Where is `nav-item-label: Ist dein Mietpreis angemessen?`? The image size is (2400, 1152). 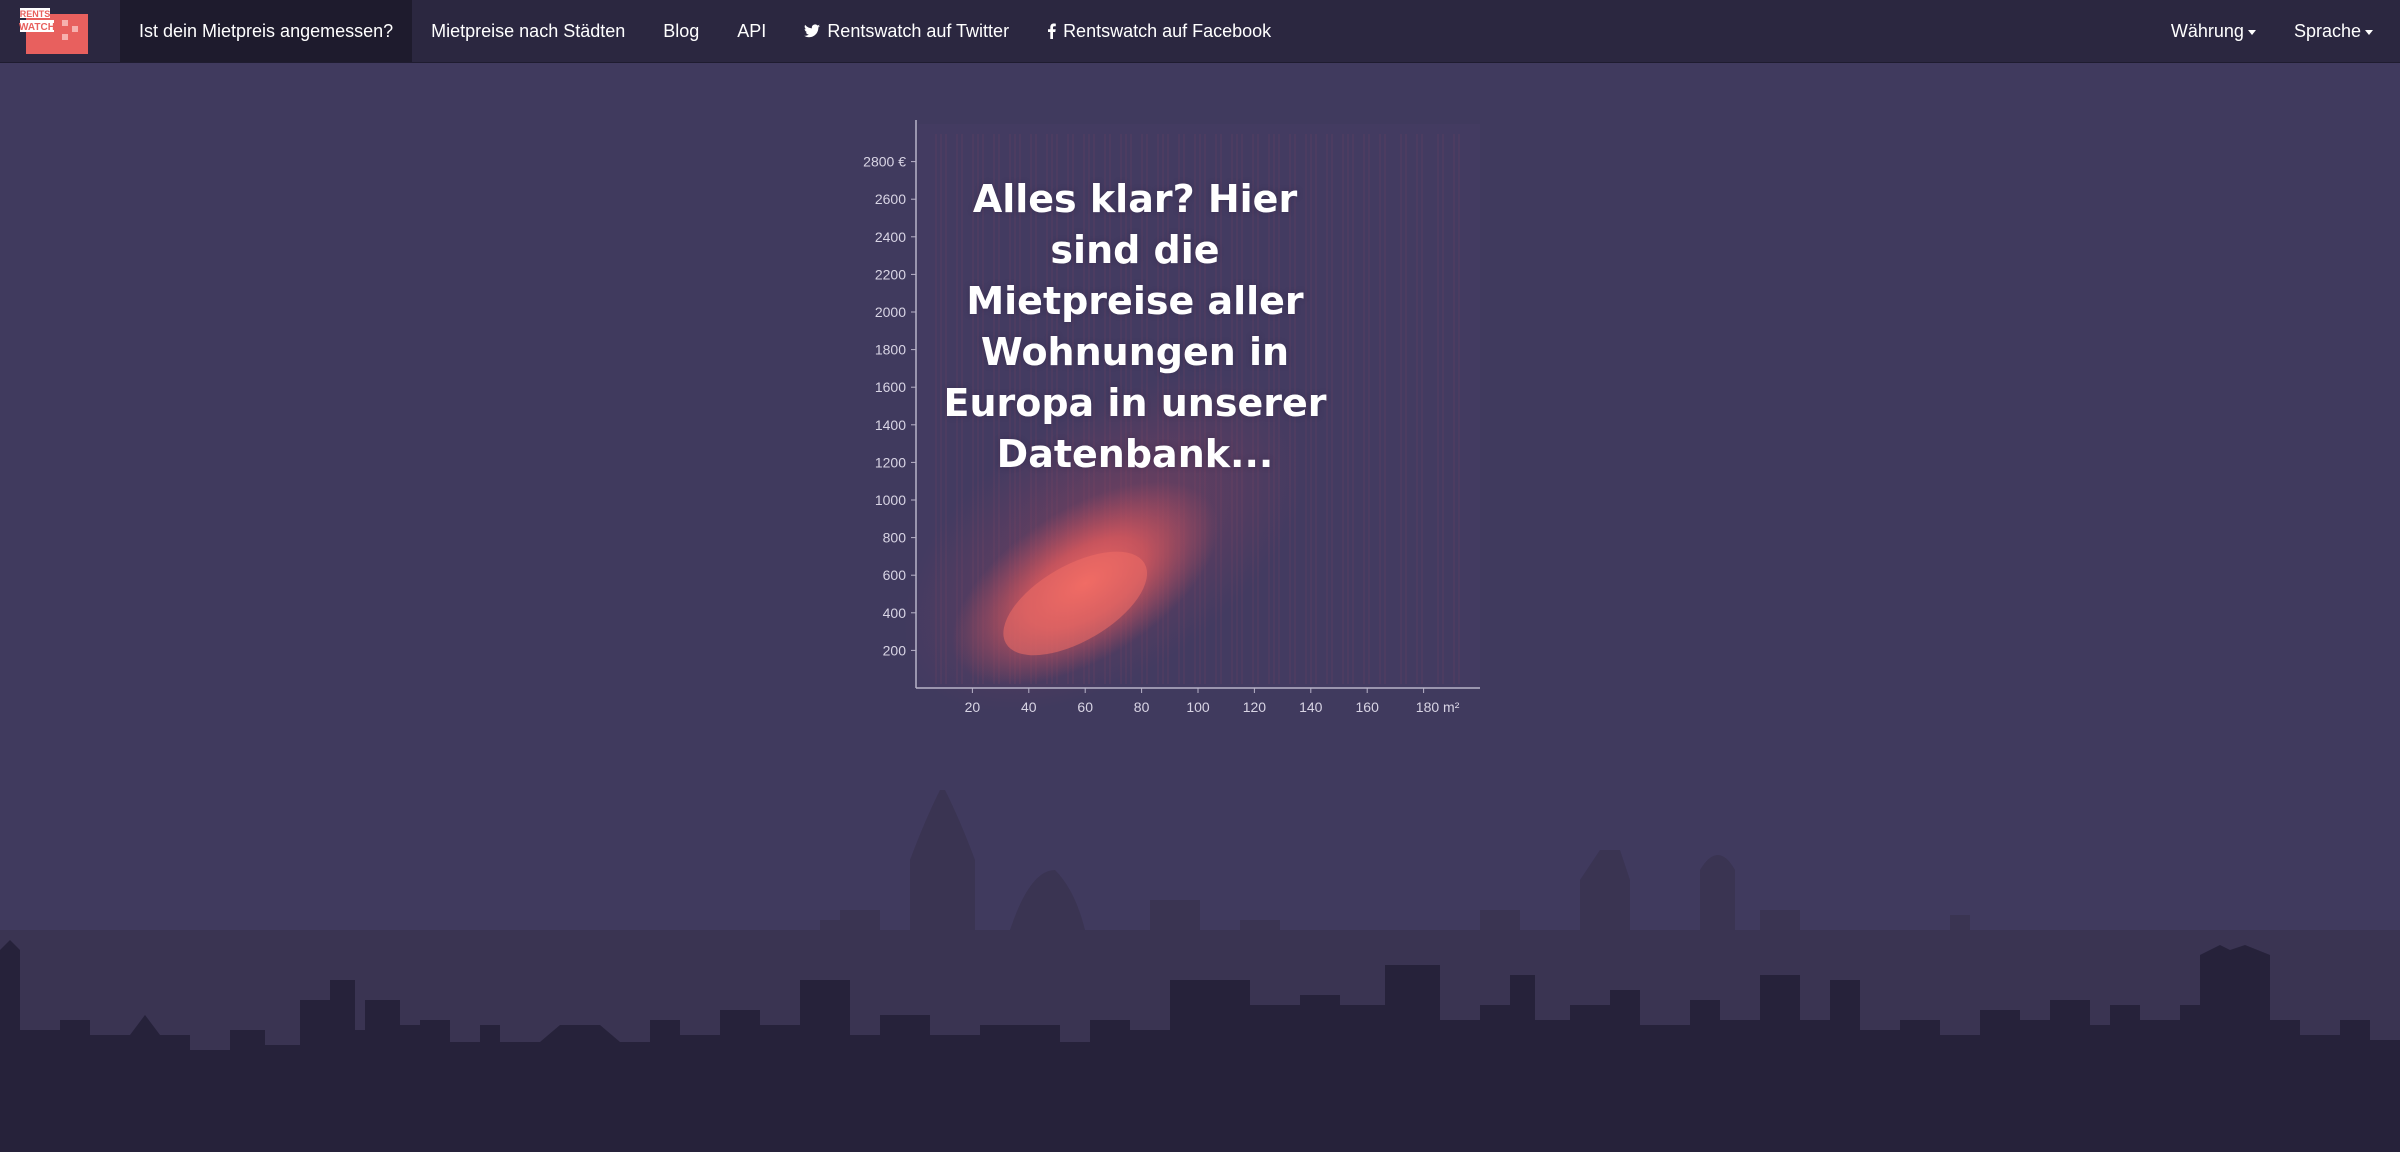 nav-item-label: Ist dein Mietpreis angemessen? is located at coordinates (266, 30).